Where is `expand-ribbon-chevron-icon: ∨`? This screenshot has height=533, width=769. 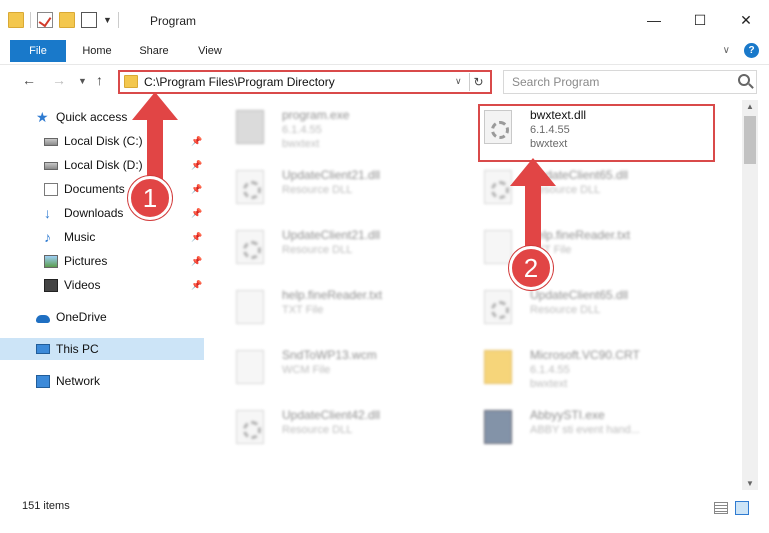 expand-ribbon-chevron-icon: ∨ is located at coordinates (726, 50).